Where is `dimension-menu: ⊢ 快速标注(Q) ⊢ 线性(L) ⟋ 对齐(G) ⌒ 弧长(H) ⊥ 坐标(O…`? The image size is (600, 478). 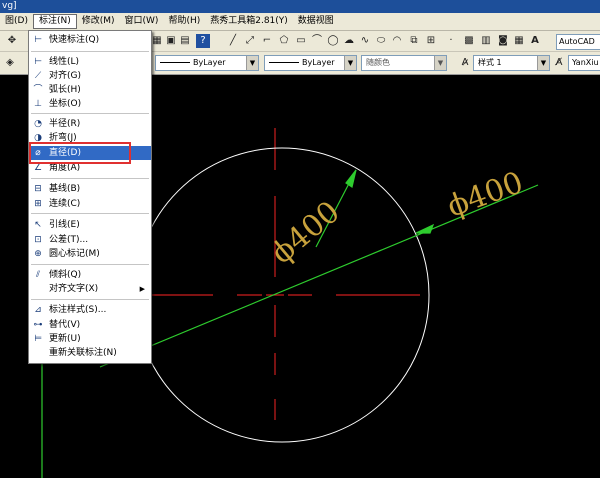
dimension-menu: ⊢ 快速标注(Q) ⊢ 线性(L) ⟋ 对齐(G) ⌒ 弧长(H) ⊥ 坐标(O… is located at coordinates (90, 197).